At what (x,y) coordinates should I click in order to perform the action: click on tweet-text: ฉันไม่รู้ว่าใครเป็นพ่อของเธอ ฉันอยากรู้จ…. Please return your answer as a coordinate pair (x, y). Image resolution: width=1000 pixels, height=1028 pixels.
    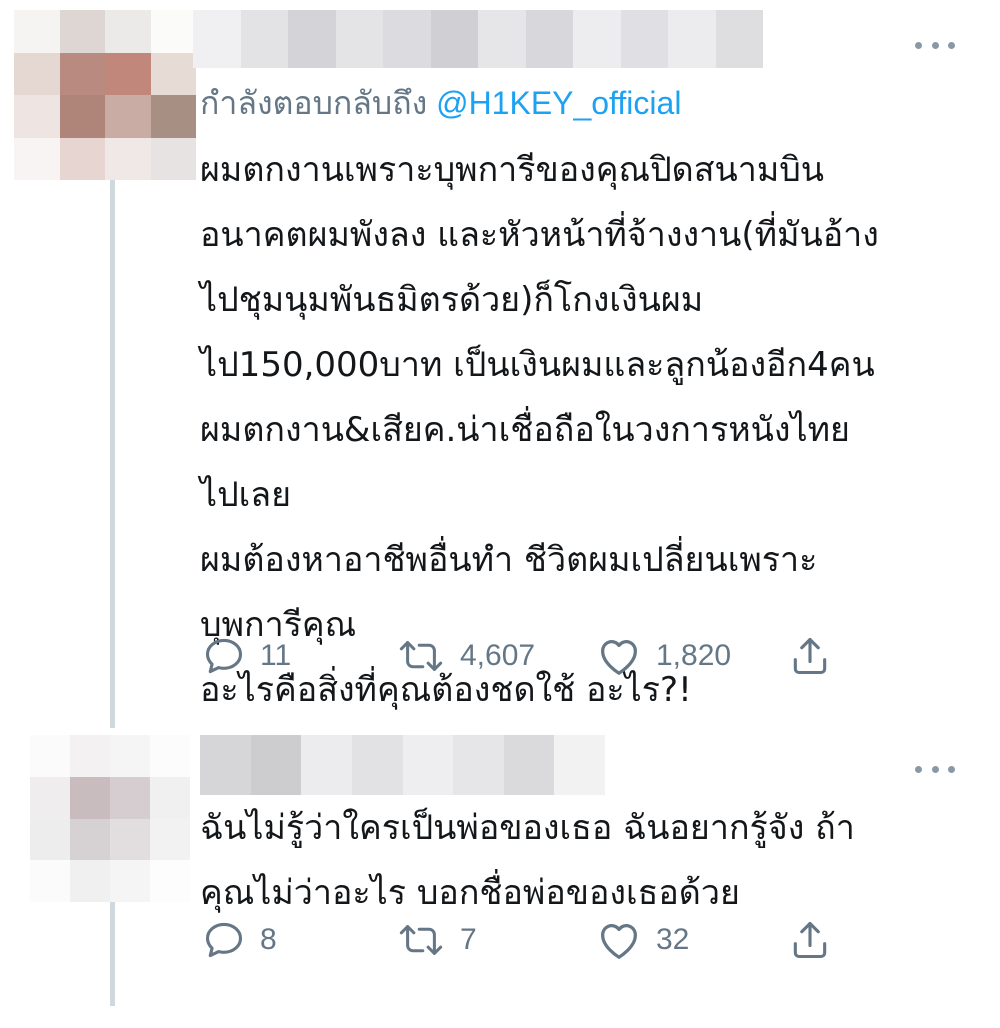
    Looking at the image, I should click on (595, 861).